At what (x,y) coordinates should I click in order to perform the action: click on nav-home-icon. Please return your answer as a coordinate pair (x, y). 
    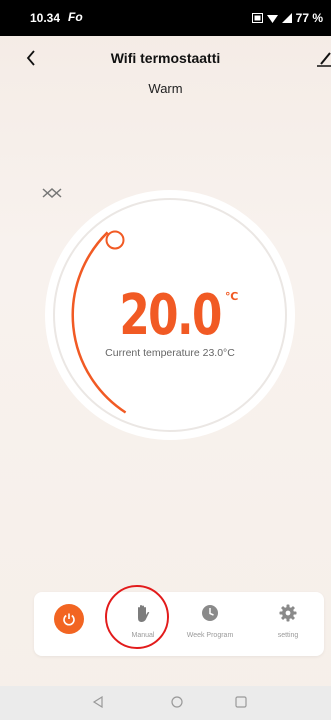
    Looking at the image, I should click on (177, 702).